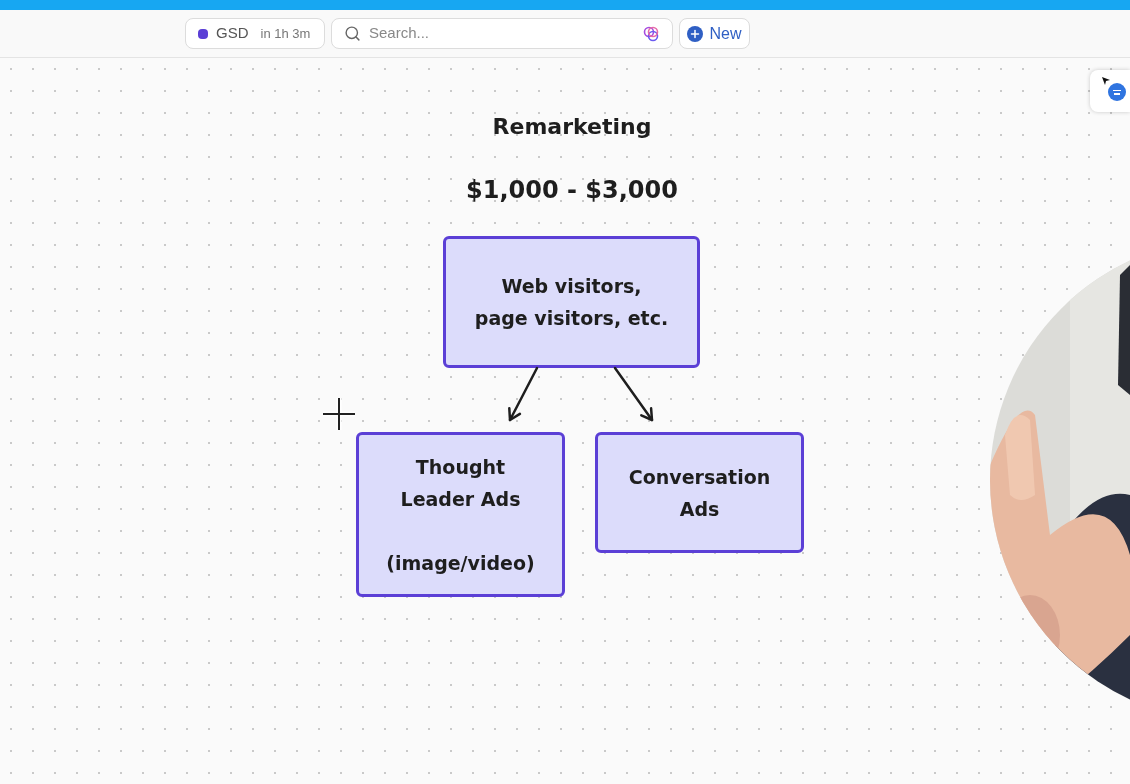  Describe the element at coordinates (699, 492) in the screenshot. I see `diagram-node: Conversation Ads` at that location.